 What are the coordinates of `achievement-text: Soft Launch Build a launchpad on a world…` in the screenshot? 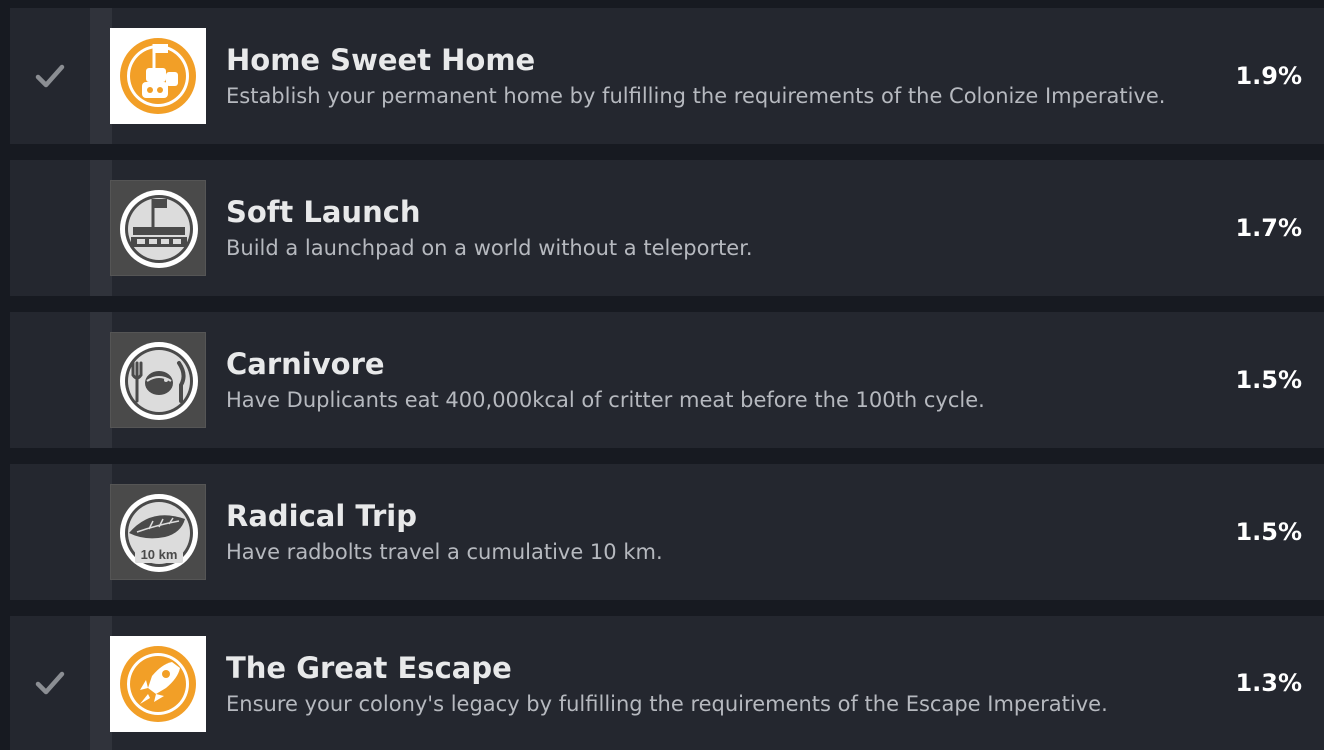 It's located at (726, 228).